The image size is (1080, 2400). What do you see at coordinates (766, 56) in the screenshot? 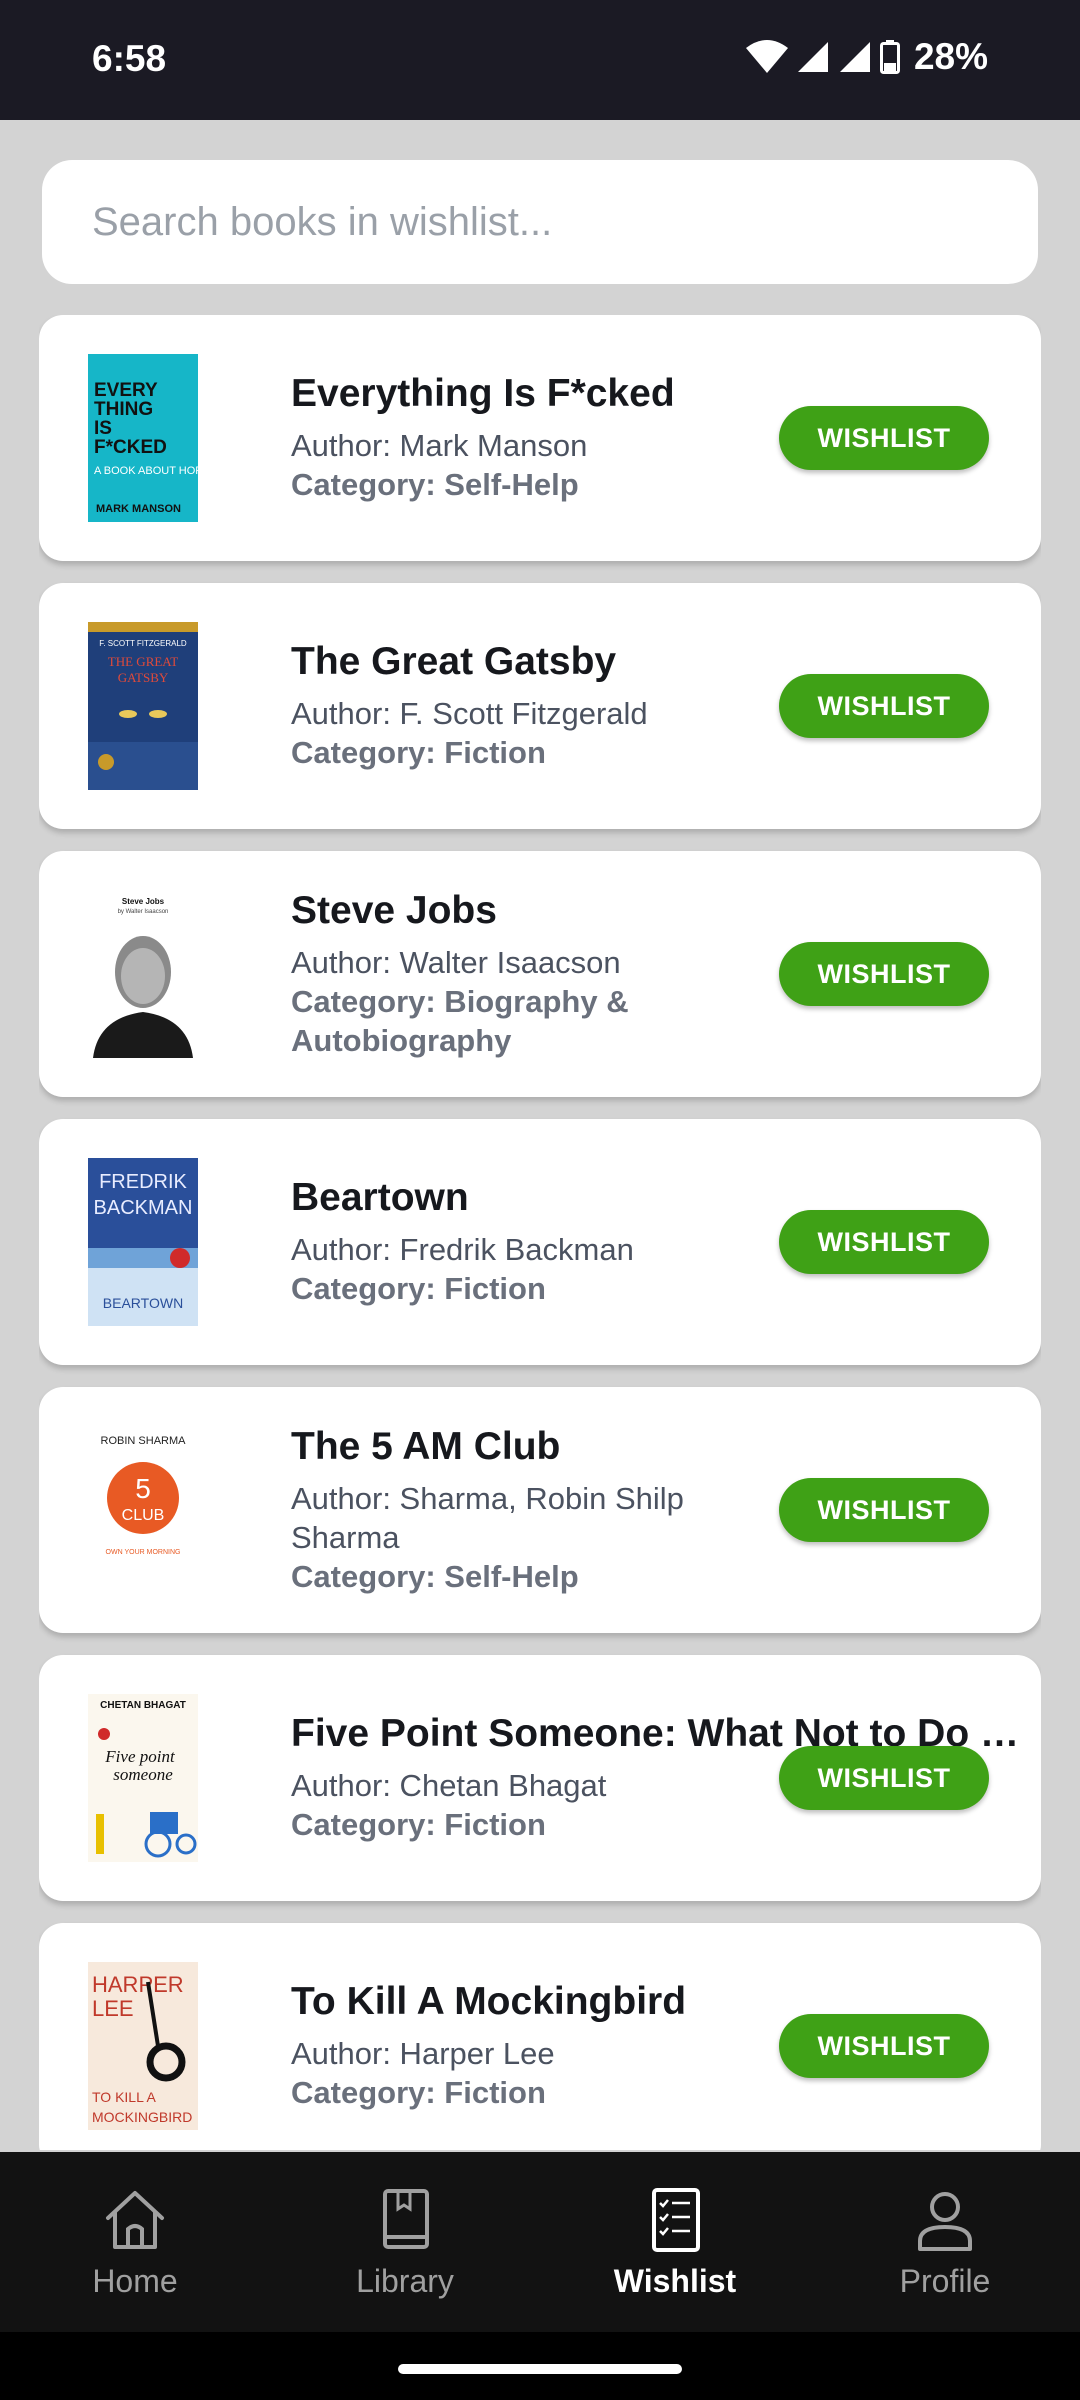
I see `wifi-icon` at bounding box center [766, 56].